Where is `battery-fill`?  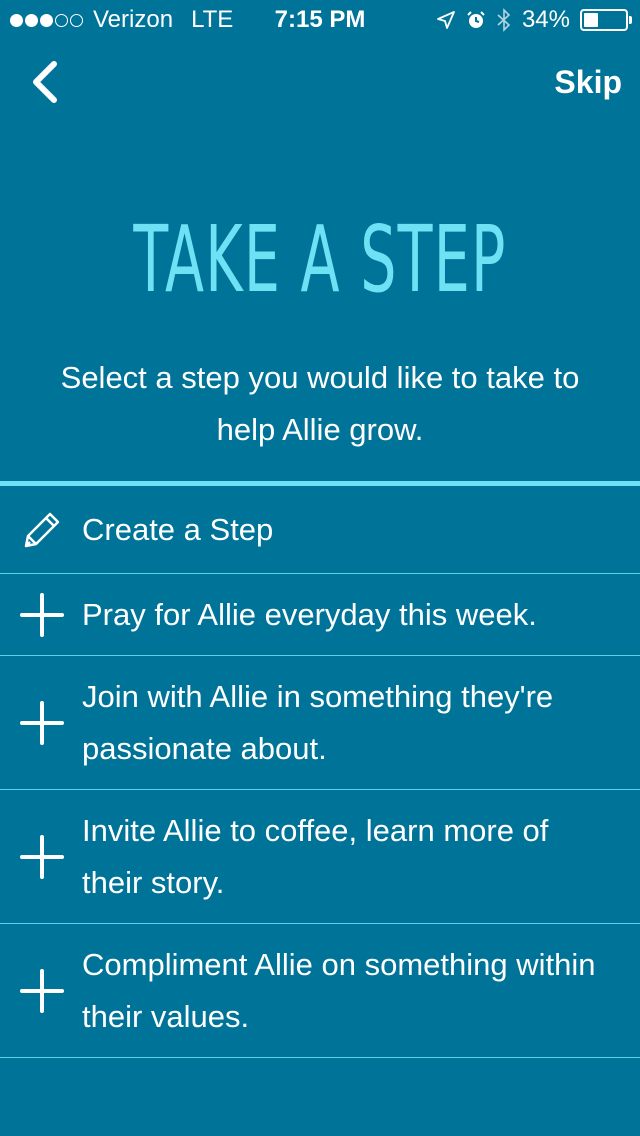 battery-fill is located at coordinates (591, 20).